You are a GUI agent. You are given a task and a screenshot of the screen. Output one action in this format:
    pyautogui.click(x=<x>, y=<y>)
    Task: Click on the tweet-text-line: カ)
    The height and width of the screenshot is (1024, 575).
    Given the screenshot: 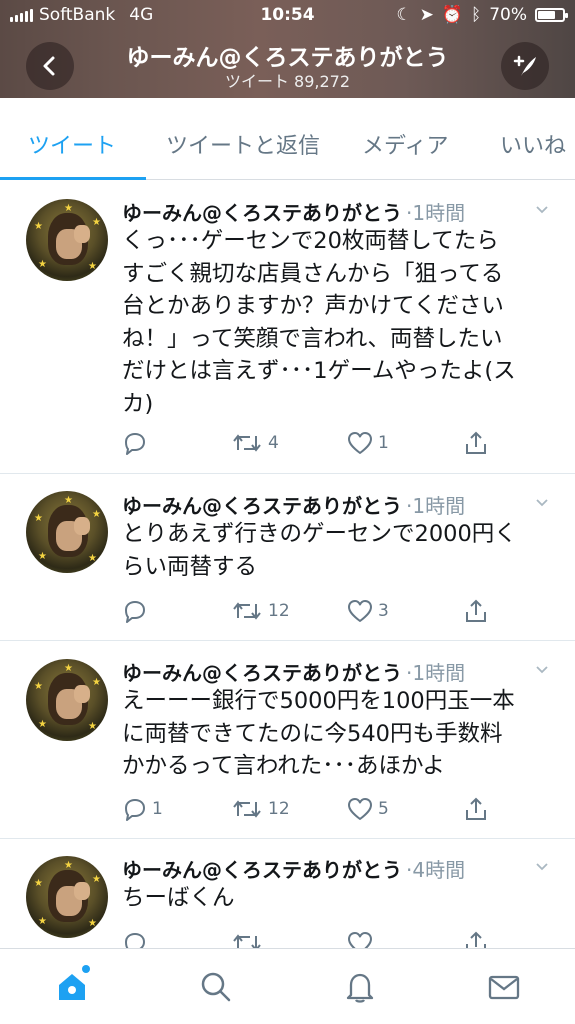 What is the action you would take?
    pyautogui.click(x=138, y=403)
    